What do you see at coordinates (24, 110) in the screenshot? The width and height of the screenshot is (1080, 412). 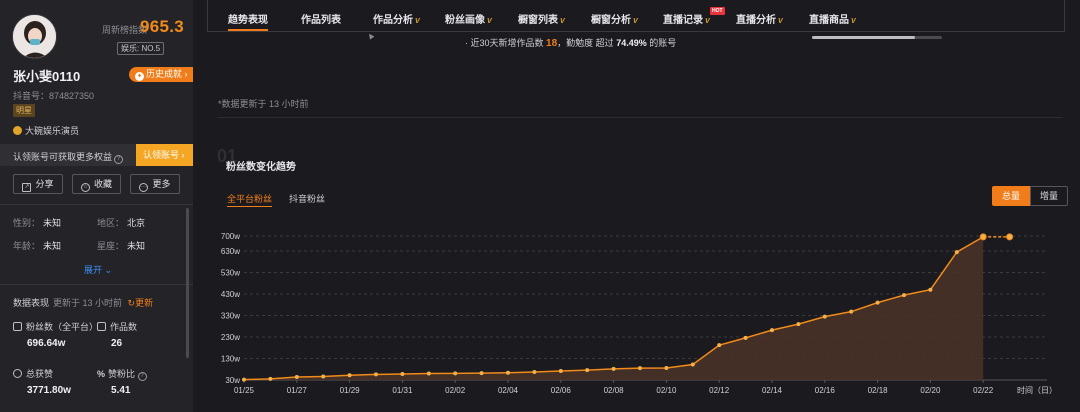 I see `category-tag: 明星` at bounding box center [24, 110].